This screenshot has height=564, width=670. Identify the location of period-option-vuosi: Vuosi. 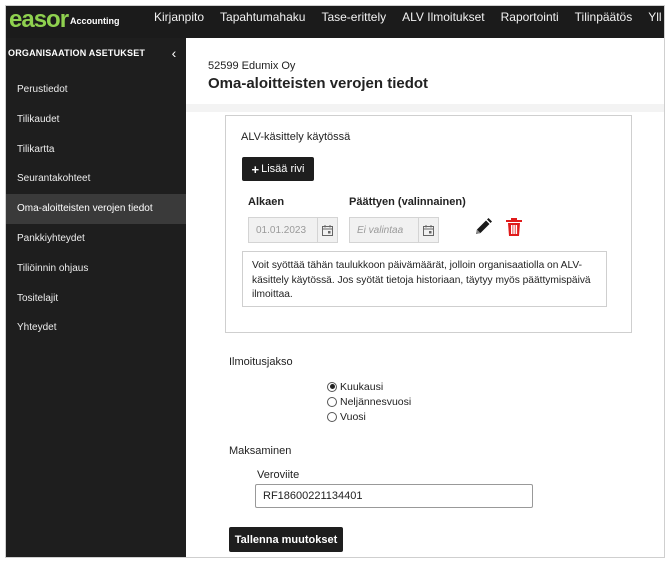
(369, 416).